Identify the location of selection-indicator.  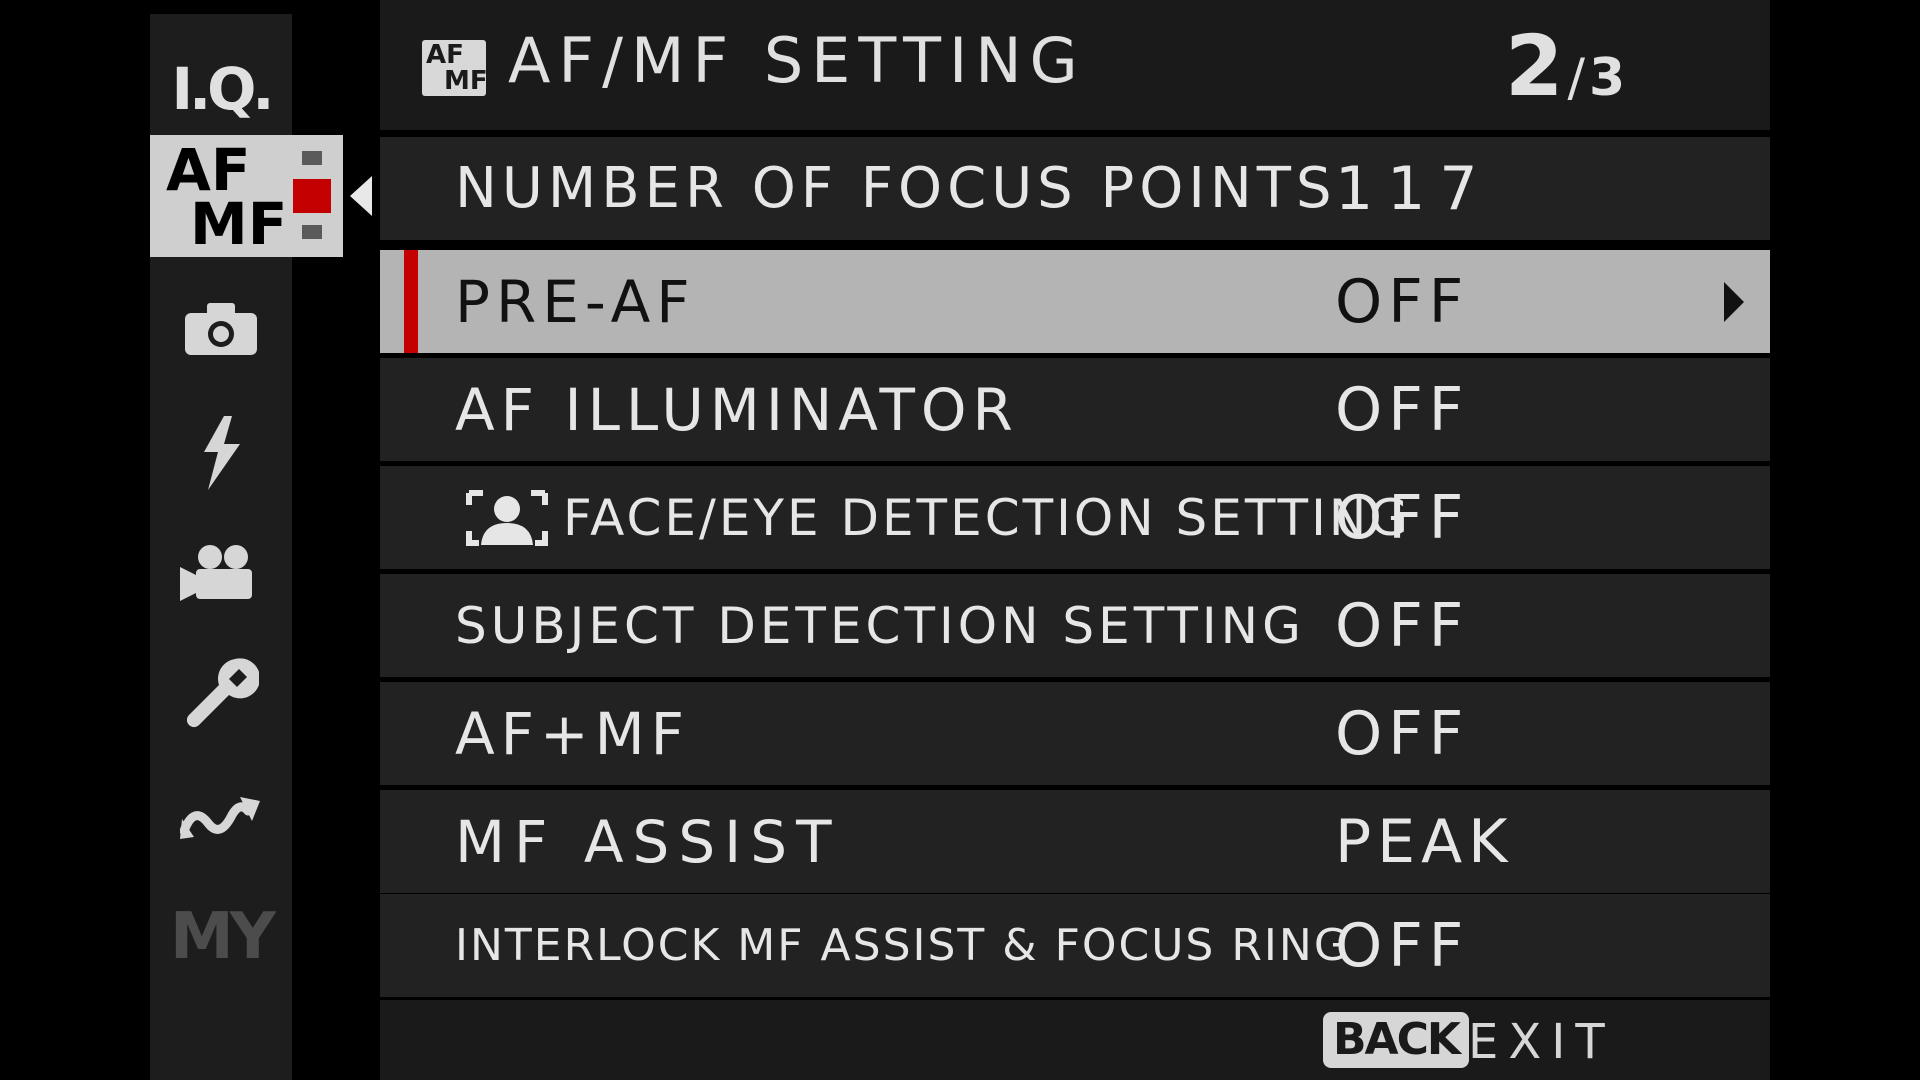
(411, 301).